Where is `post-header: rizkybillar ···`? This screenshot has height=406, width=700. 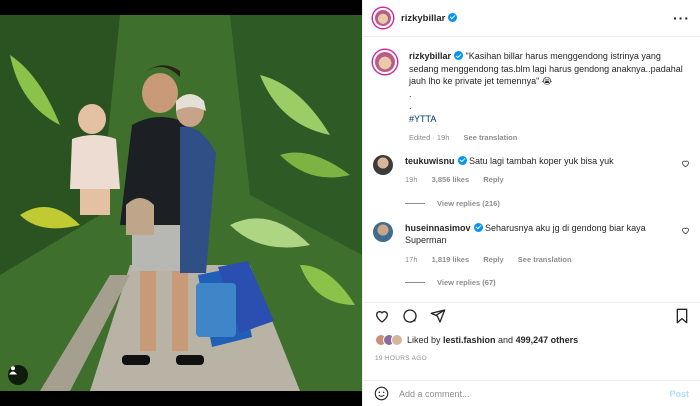
post-header: rizkybillar ··· is located at coordinates (531, 18).